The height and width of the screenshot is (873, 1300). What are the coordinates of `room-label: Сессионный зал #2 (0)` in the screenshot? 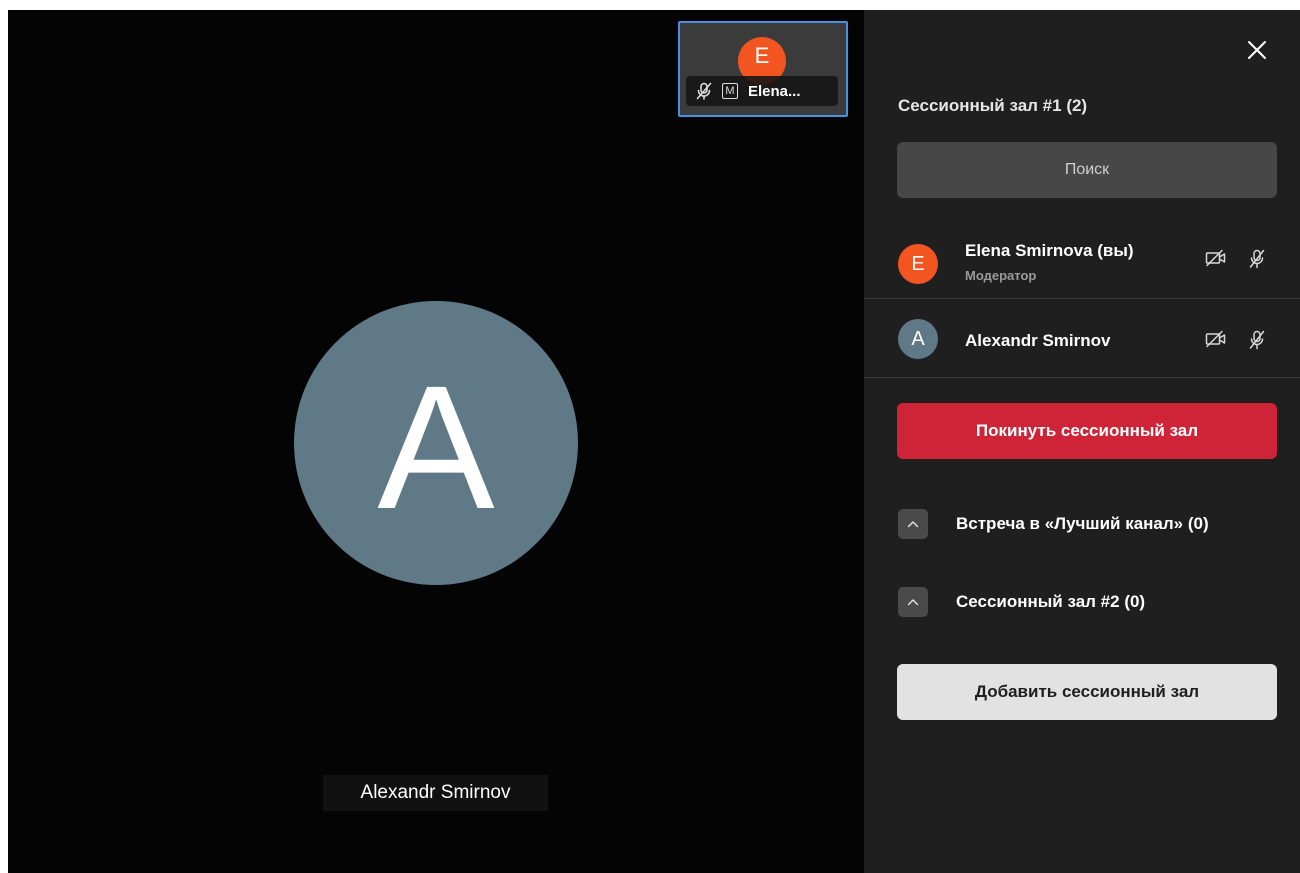 It's located at (1051, 601).